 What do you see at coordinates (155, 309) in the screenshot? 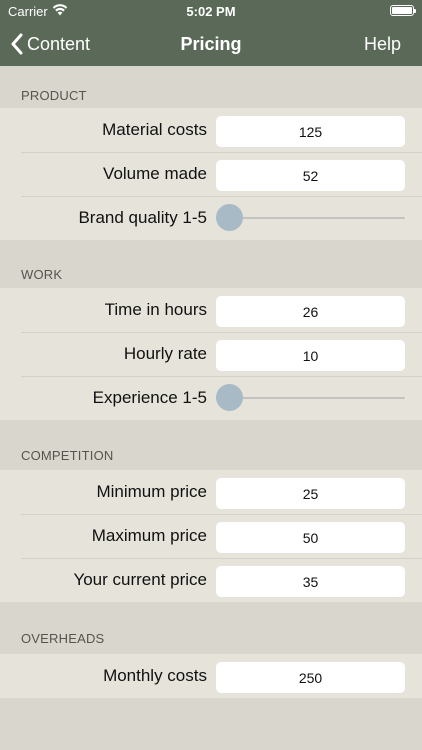
I see `time-in-hours-label: Time in hours` at bounding box center [155, 309].